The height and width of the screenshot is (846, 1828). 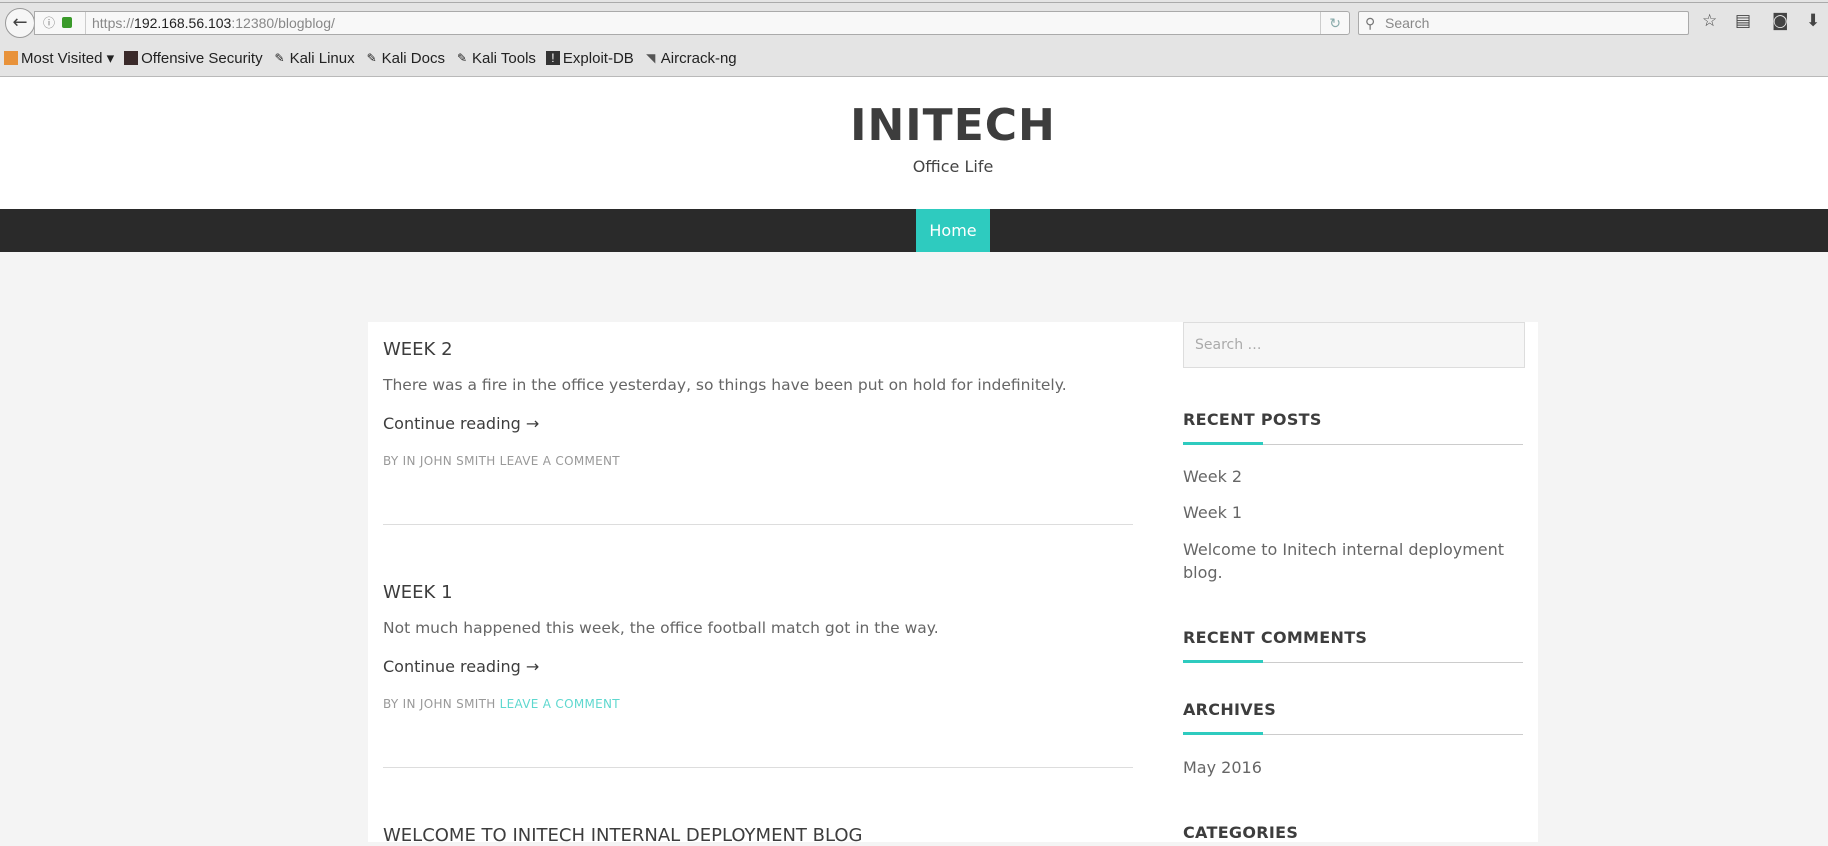 I want to click on widget-title-recent-comments: RECENT COMMENTS, so click(x=1275, y=637).